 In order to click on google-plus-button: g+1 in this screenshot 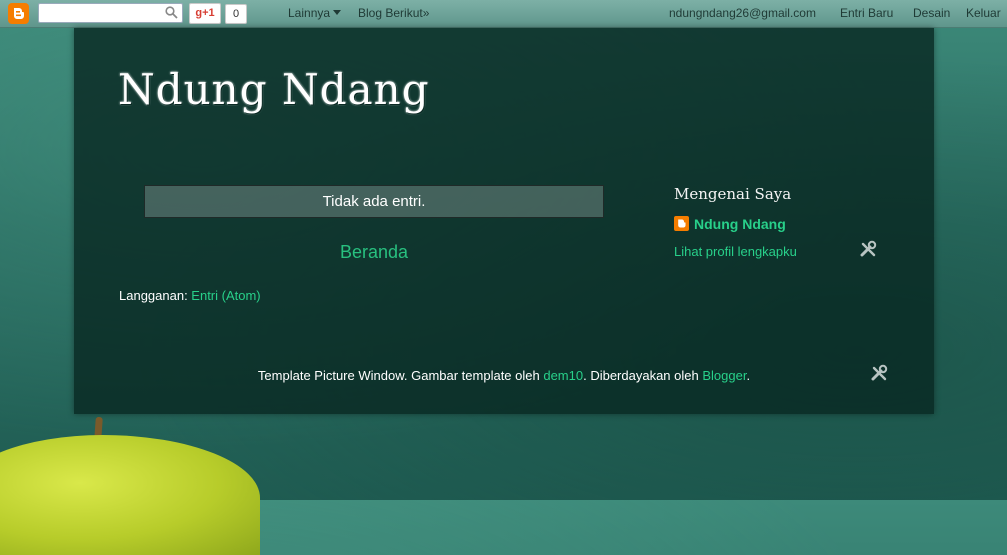, I will do `click(205, 13)`.